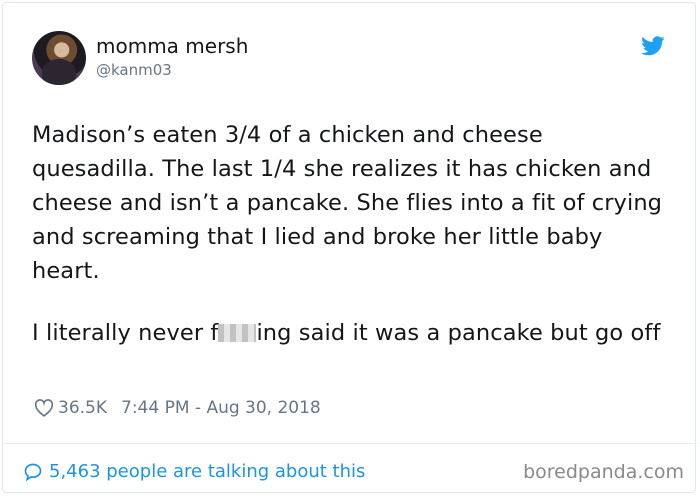 This screenshot has height=497, width=700. What do you see at coordinates (603, 472) in the screenshot?
I see `watermark: boredpanda.com` at bounding box center [603, 472].